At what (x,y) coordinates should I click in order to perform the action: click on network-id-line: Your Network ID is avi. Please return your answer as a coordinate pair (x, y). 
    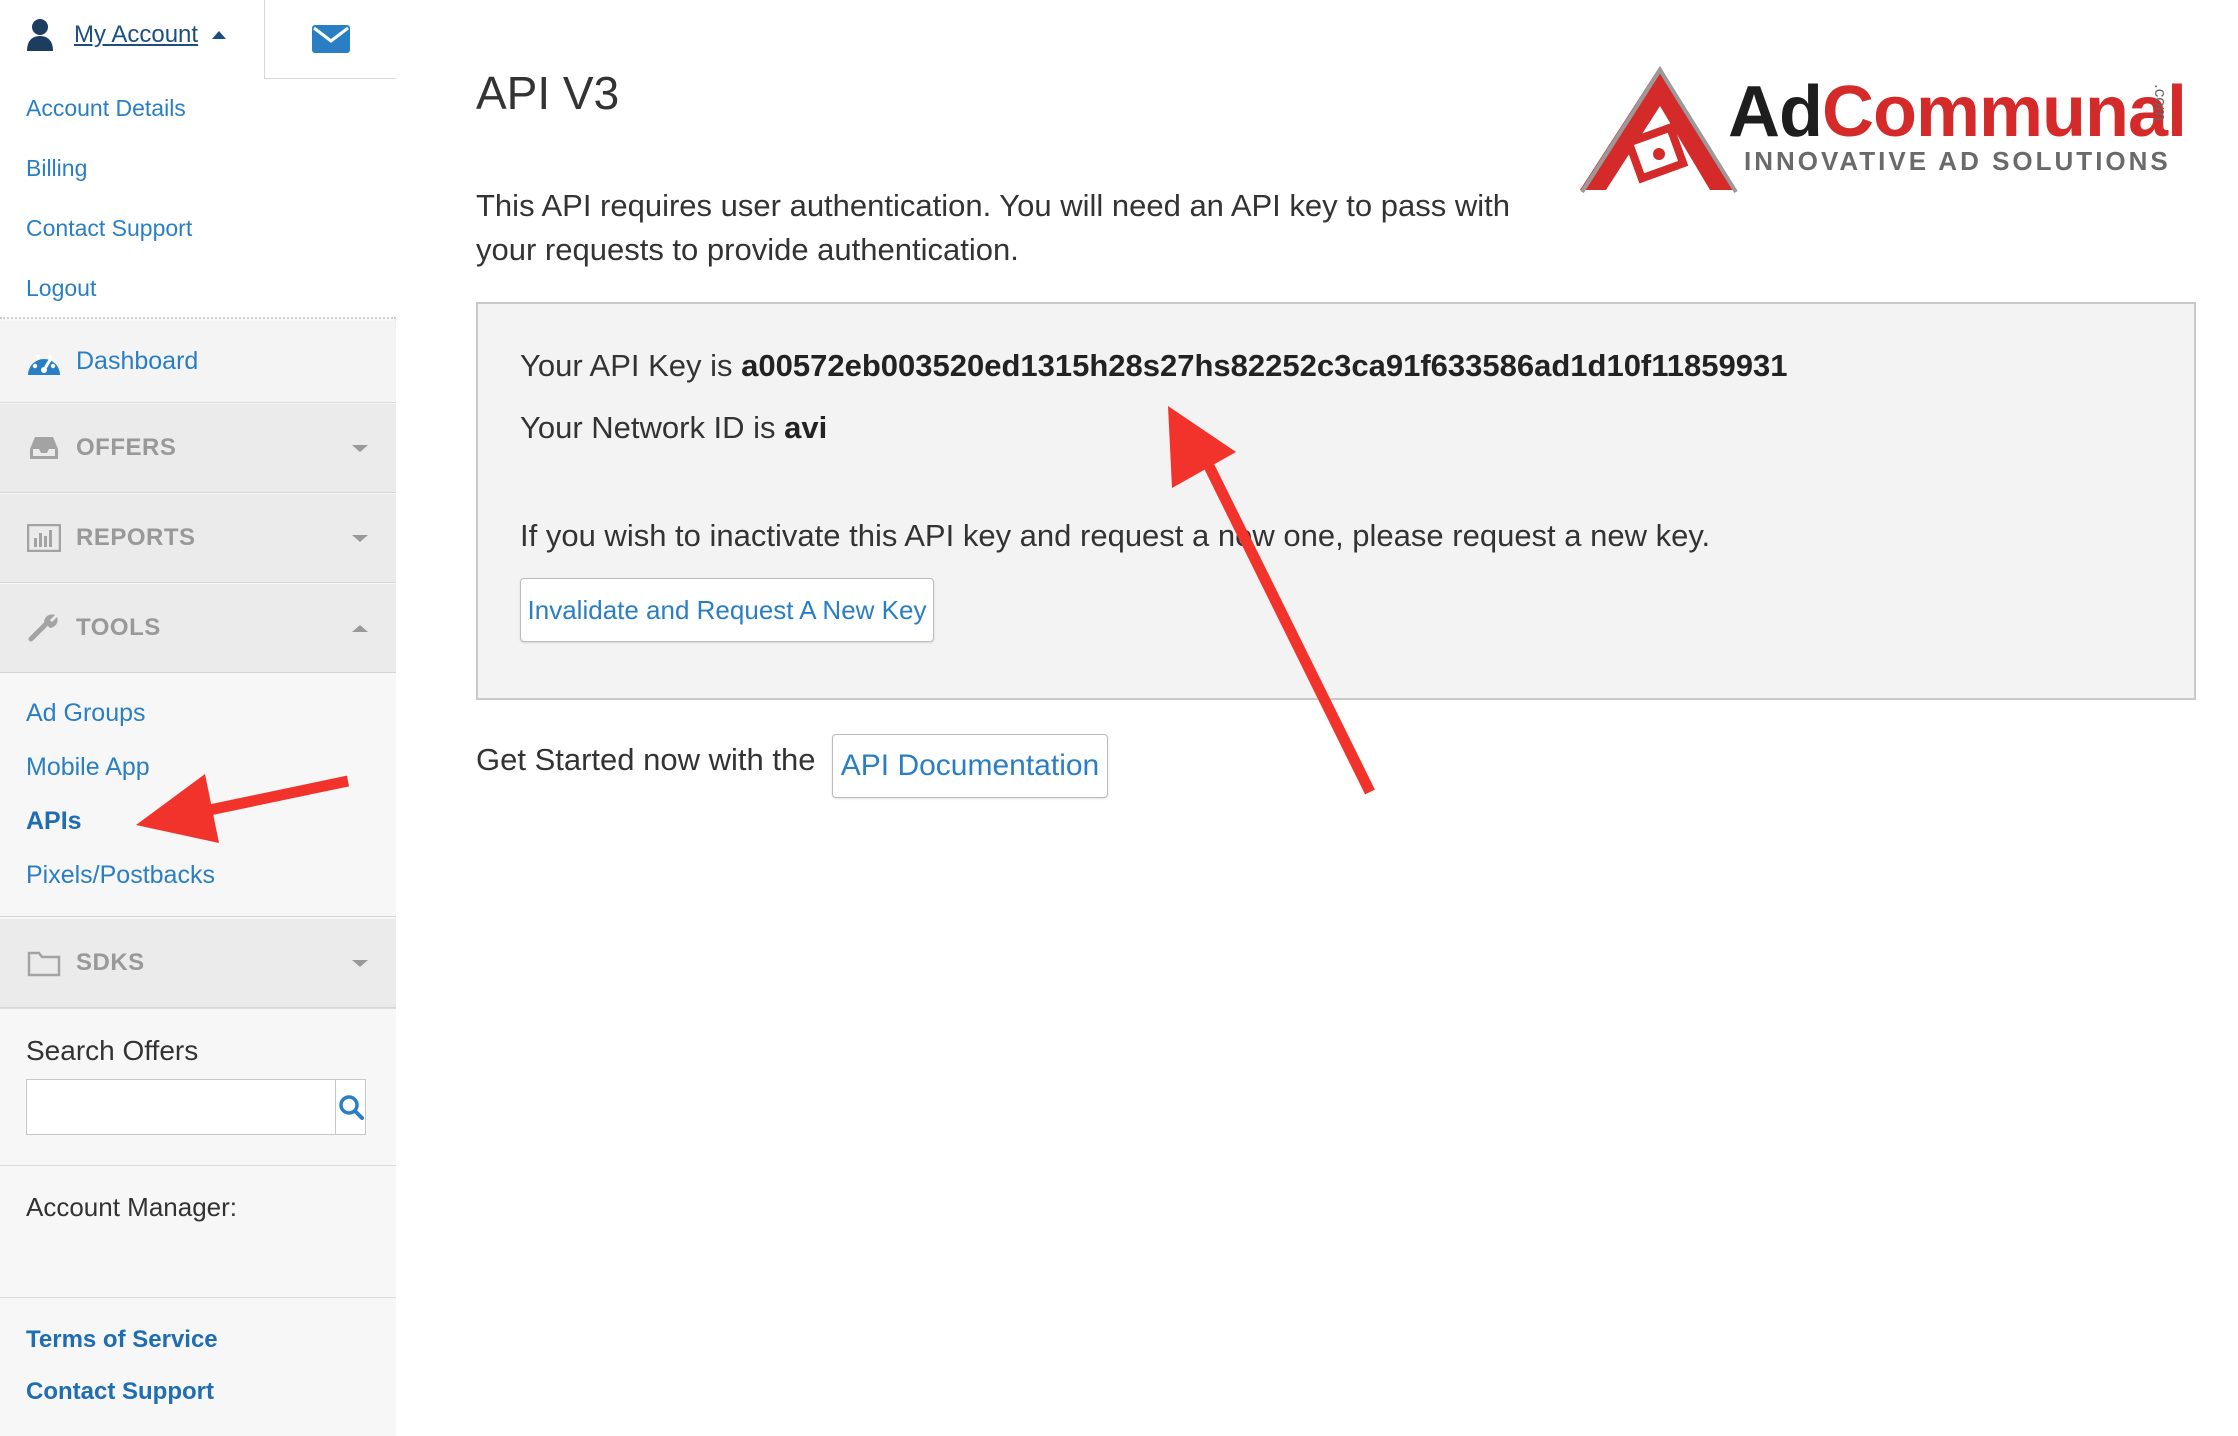
    Looking at the image, I should click on (673, 428).